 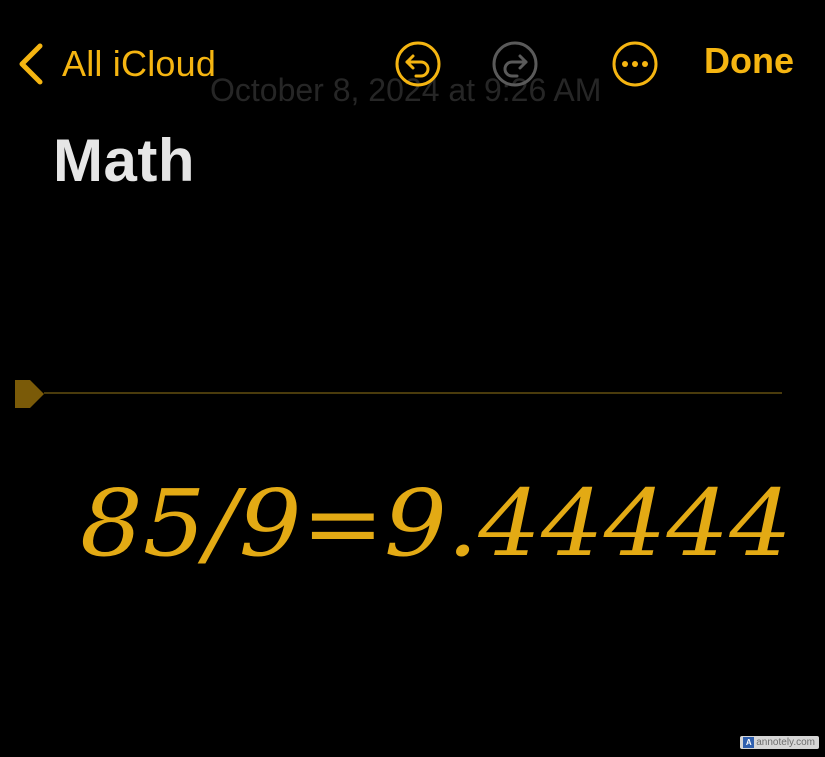 What do you see at coordinates (436, 523) in the screenshot?
I see `expression-text: 85/9=9.44444` at bounding box center [436, 523].